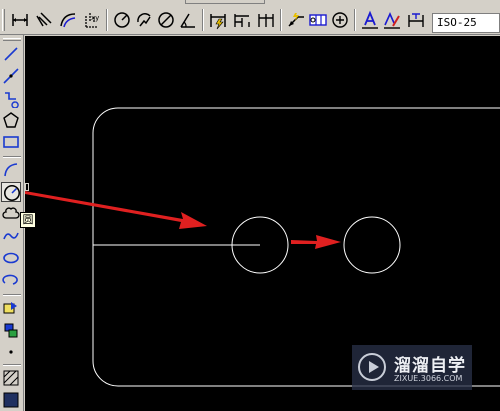  I want to click on ellipse-icon, so click(11, 258).